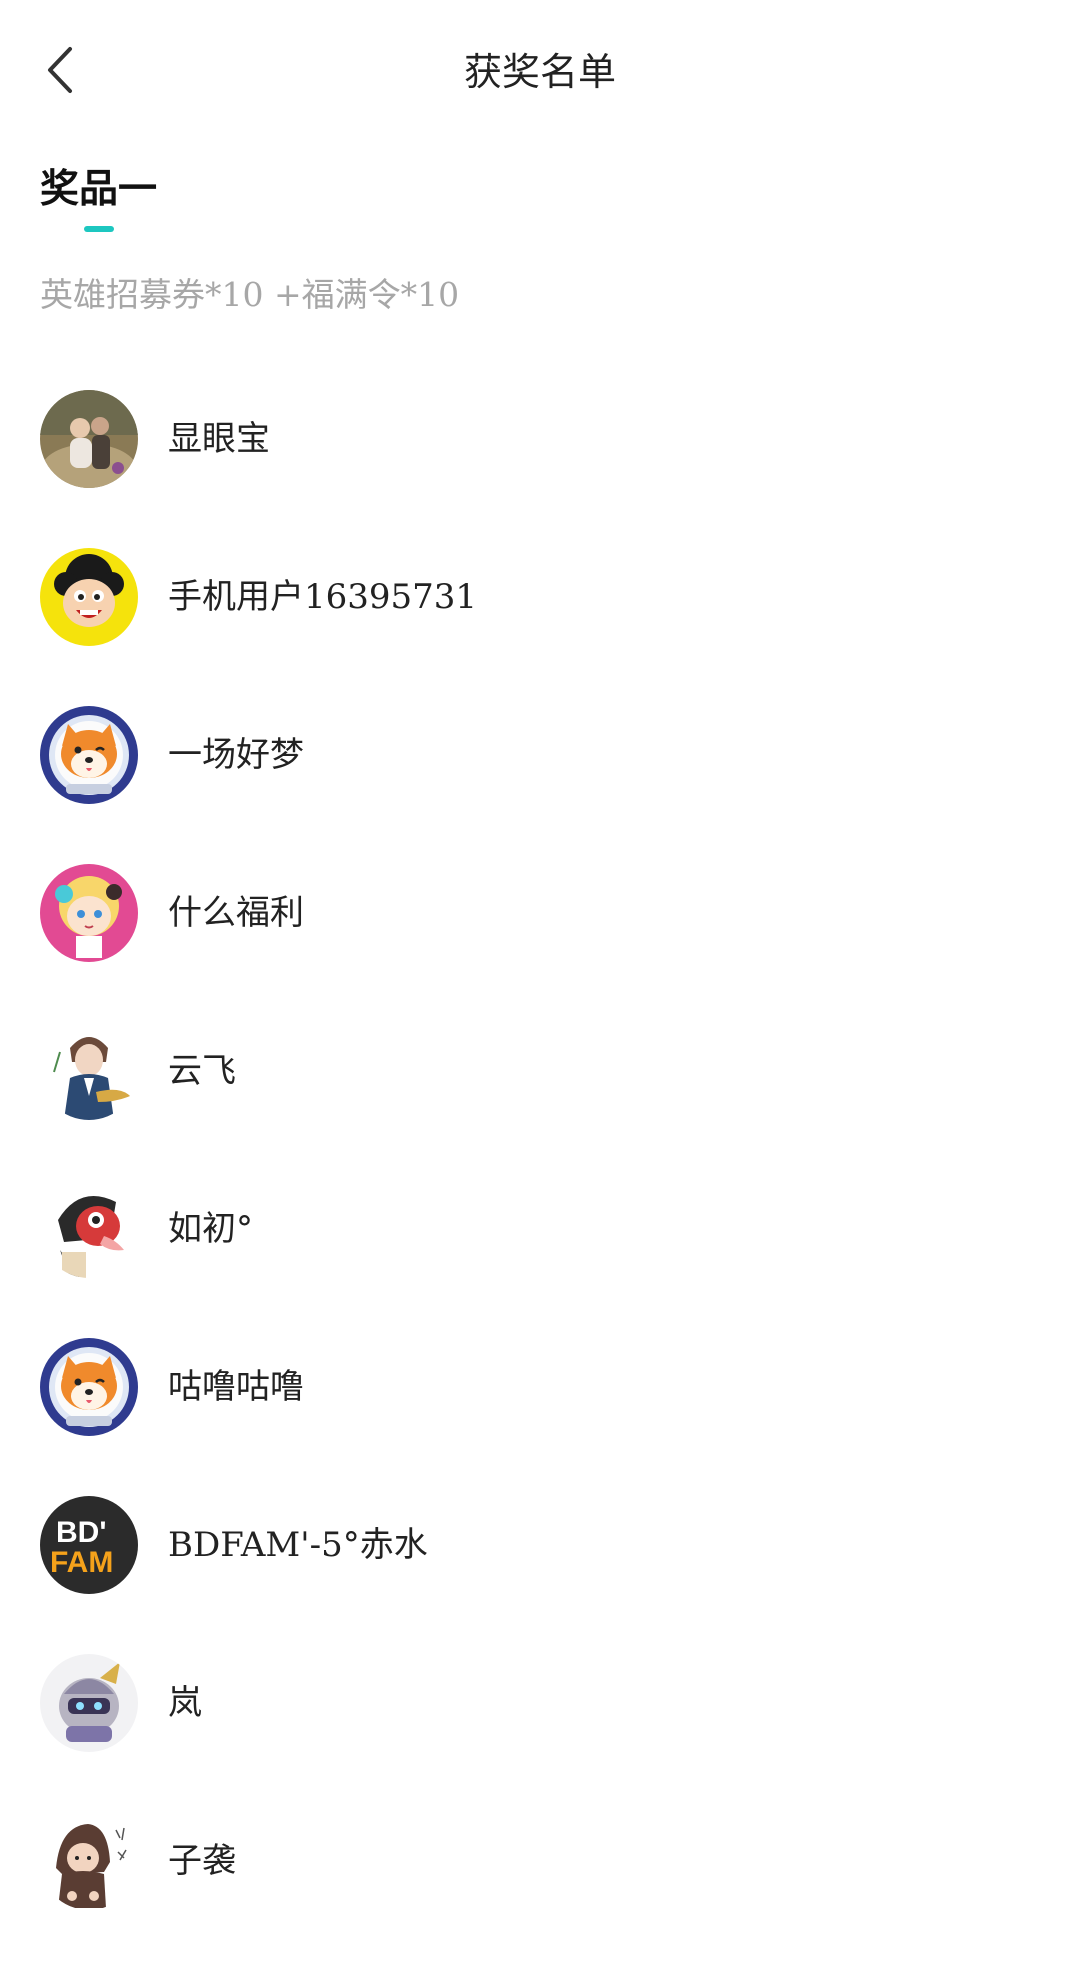 This screenshot has width=1080, height=1971. What do you see at coordinates (202, 1071) in the screenshot?
I see `winner-name: 云飞` at bounding box center [202, 1071].